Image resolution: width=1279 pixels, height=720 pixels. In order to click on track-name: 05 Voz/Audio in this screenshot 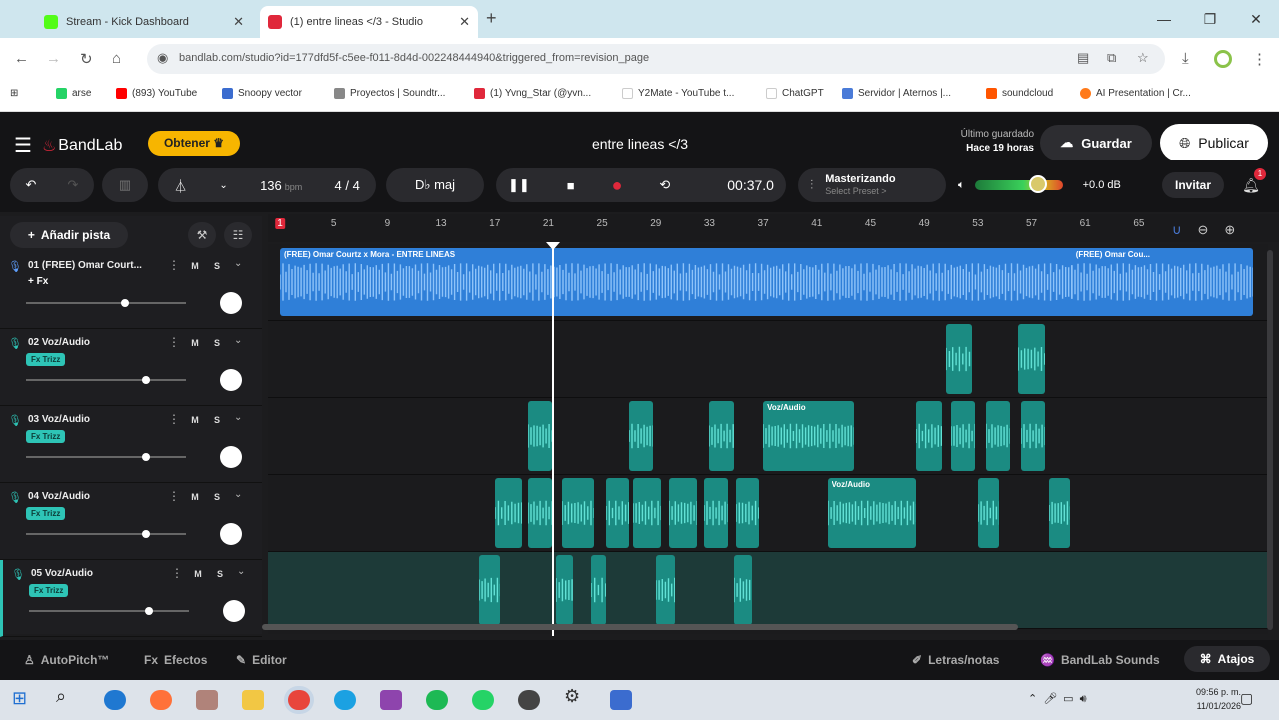, I will do `click(96, 573)`.